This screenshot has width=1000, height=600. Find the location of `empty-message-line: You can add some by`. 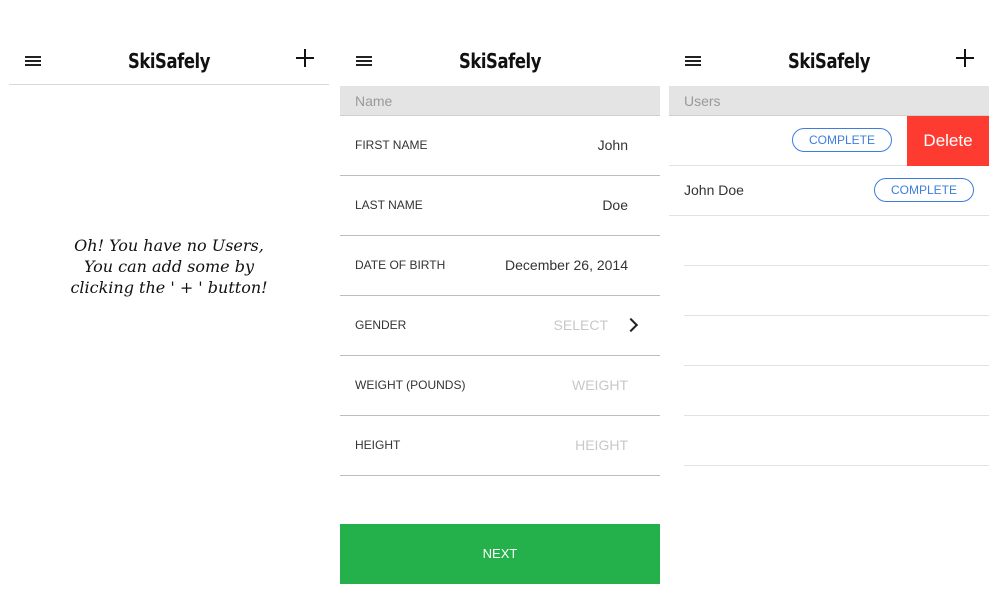

empty-message-line: You can add some by is located at coordinates (169, 266).